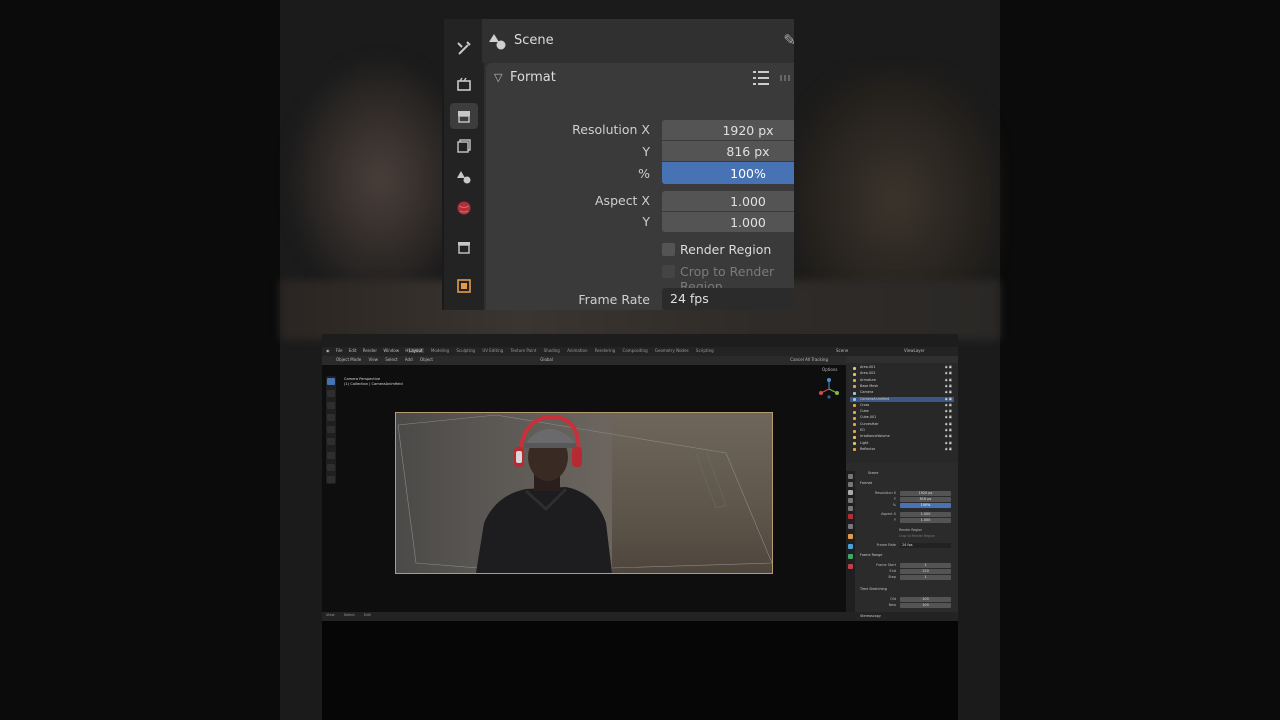  I want to click on menu-object: Object, so click(426, 359).